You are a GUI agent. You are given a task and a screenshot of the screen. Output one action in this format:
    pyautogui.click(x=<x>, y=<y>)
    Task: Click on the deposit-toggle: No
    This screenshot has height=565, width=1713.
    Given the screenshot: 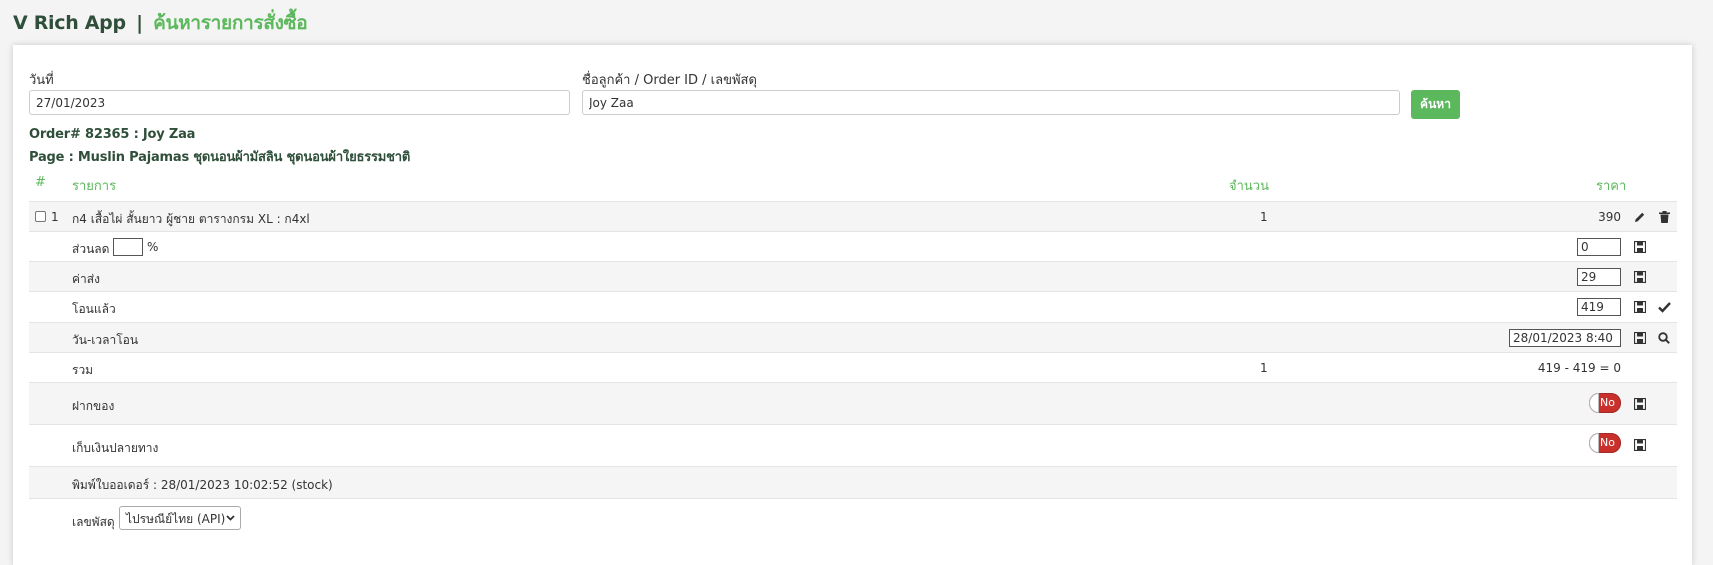 What is the action you would take?
    pyautogui.click(x=1605, y=403)
    